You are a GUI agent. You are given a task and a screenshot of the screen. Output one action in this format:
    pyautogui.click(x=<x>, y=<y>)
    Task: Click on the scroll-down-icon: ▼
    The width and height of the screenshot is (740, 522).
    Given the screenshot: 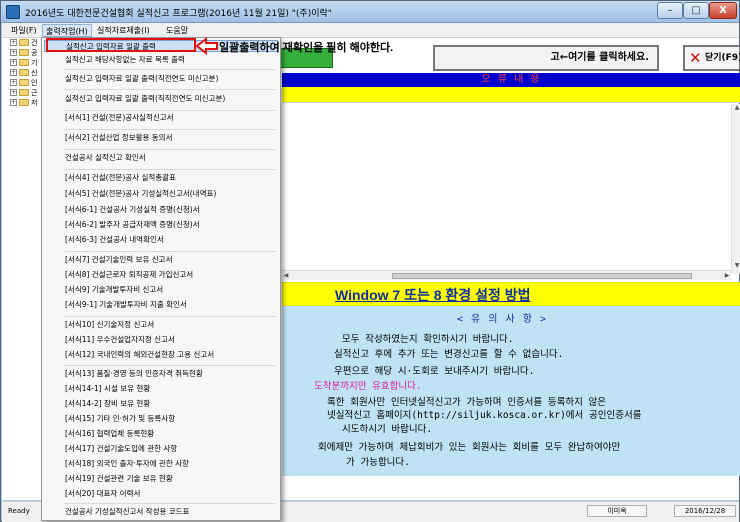 What is the action you would take?
    pyautogui.click(x=736, y=266)
    